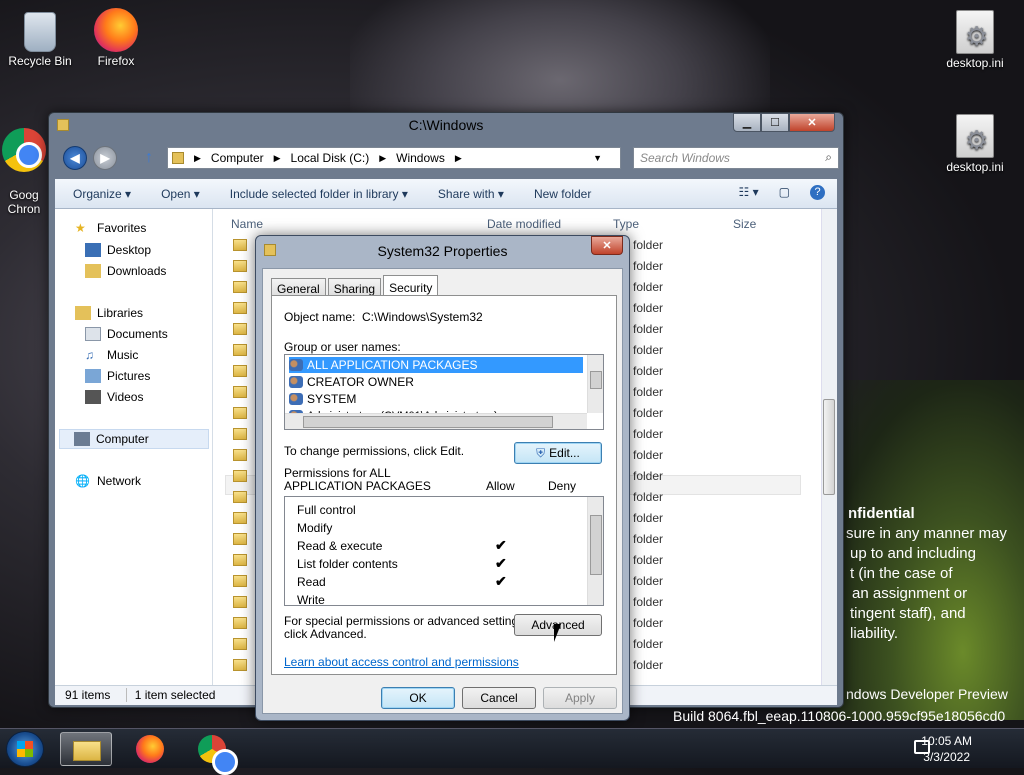 The width and height of the screenshot is (1024, 775). What do you see at coordinates (524, 224) in the screenshot?
I see `column-date-modified: Date modified` at bounding box center [524, 224].